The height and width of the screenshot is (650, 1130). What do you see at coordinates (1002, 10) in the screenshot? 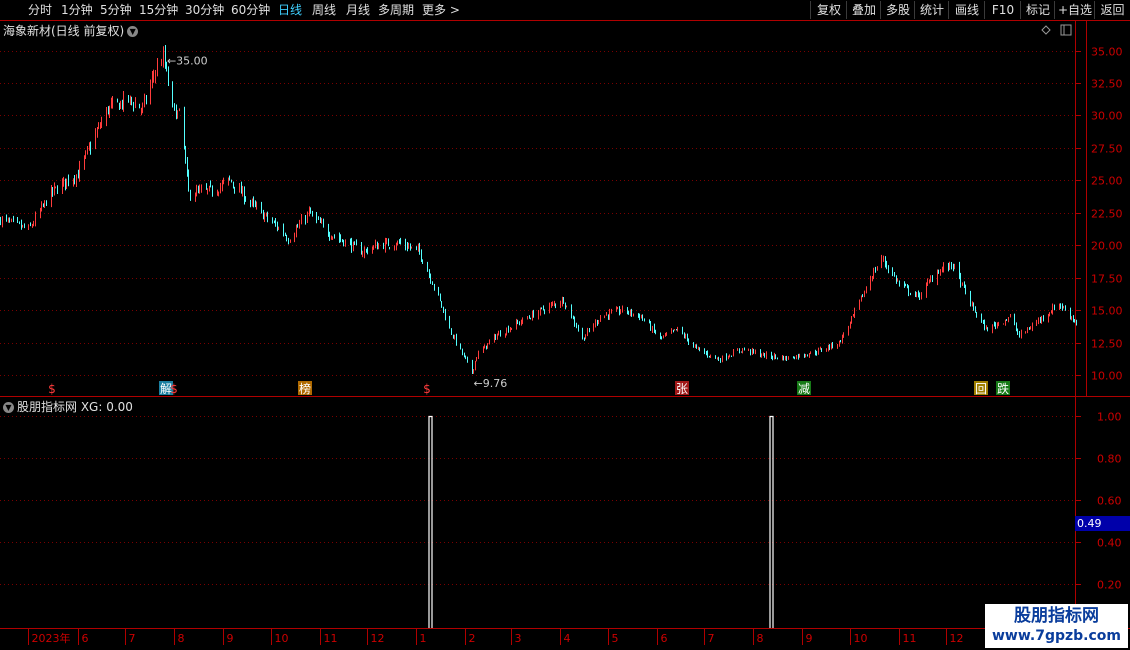
I see `f10-button: F10` at bounding box center [1002, 10].